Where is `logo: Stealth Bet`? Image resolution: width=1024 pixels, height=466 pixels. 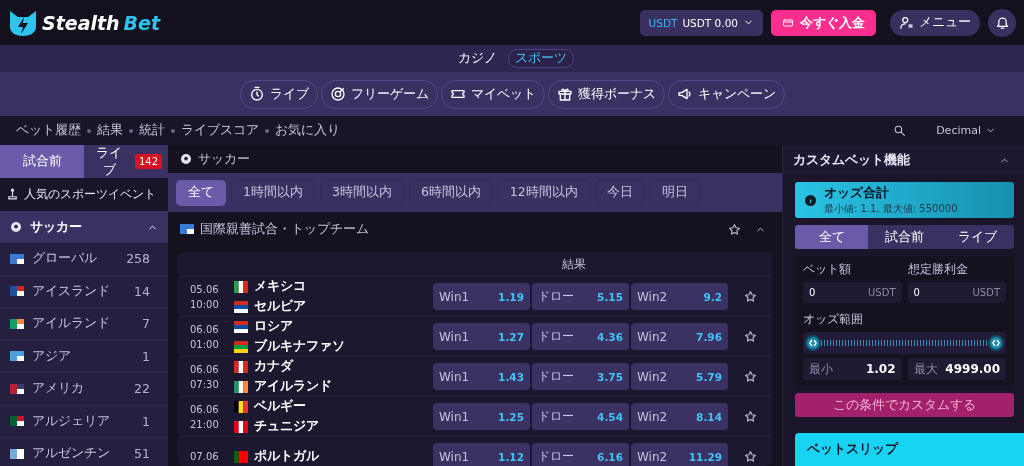
logo: Stealth Bet is located at coordinates (84, 22).